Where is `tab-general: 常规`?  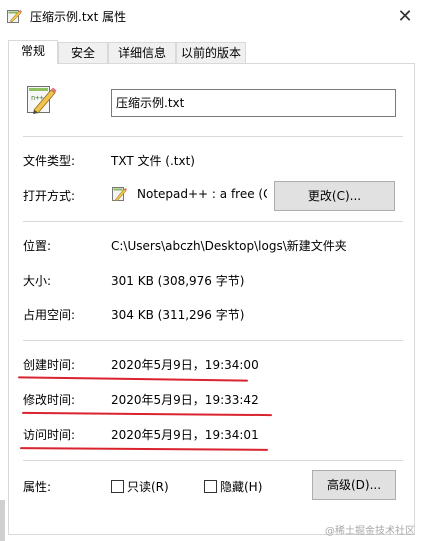
tab-general: 常规 is located at coordinates (33, 52).